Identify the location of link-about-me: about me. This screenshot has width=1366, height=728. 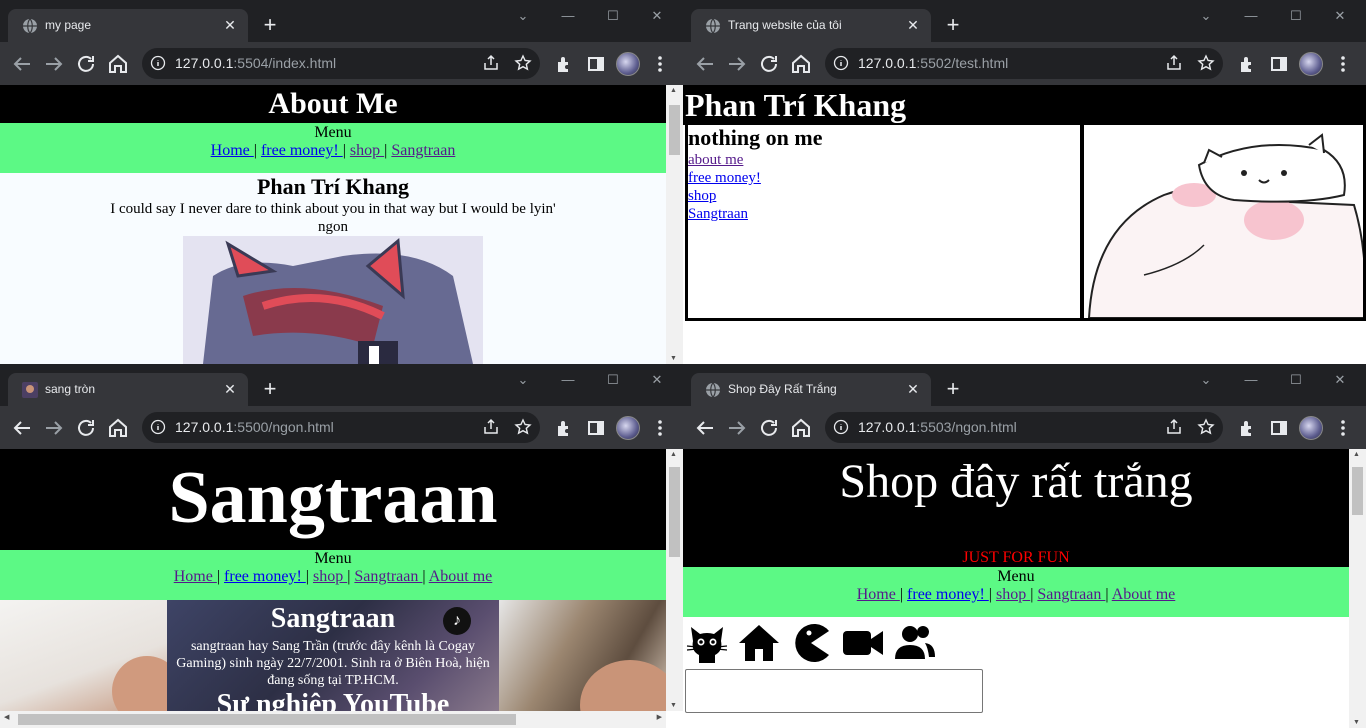
(715, 160).